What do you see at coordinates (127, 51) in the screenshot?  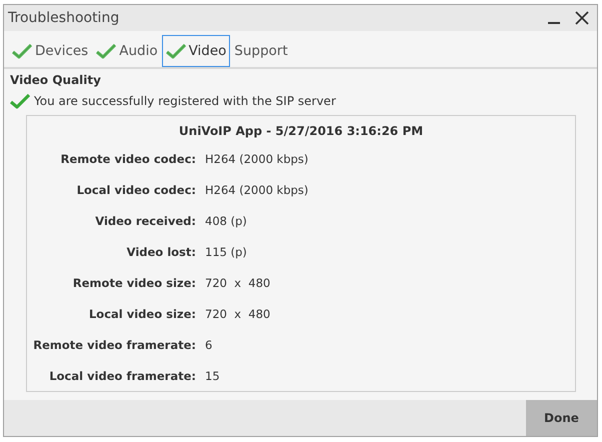 I see `tab: Audio` at bounding box center [127, 51].